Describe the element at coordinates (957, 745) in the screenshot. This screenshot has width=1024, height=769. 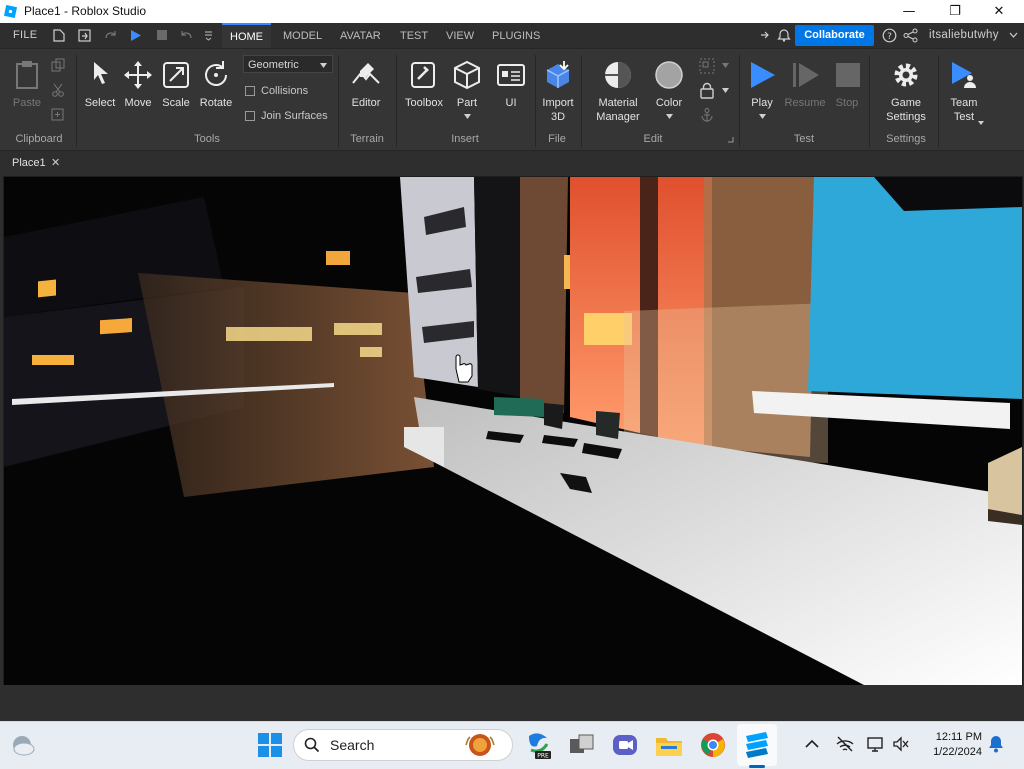
I see `taskbar-clock: 12:11 PM 1/22/2024` at that location.